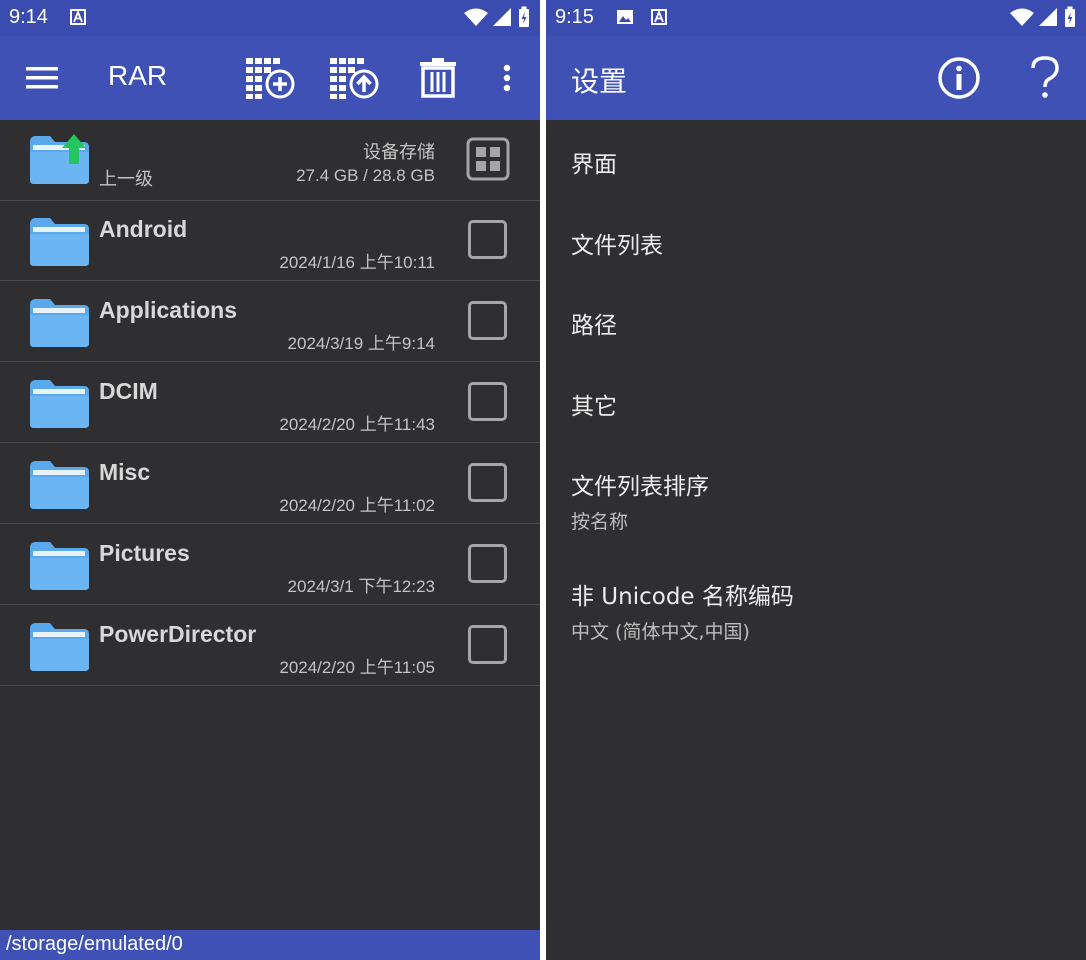 This screenshot has height=960, width=1086. I want to click on select-all-grid-icon, so click(488, 159).